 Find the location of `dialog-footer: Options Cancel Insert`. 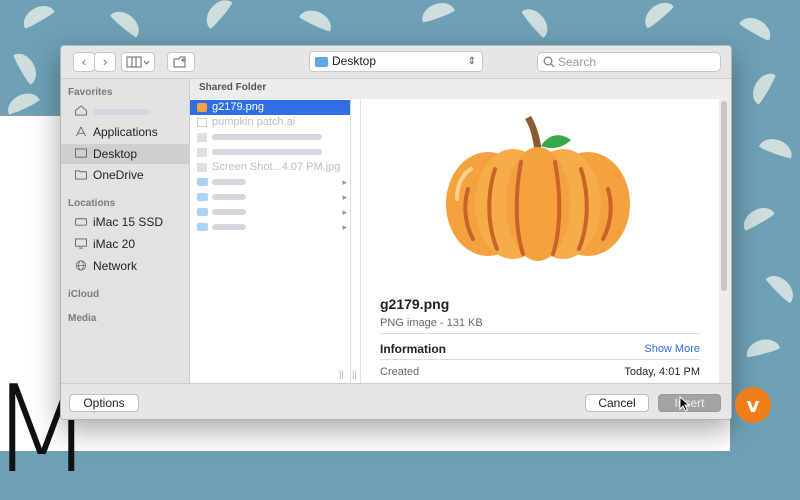

dialog-footer: Options Cancel Insert is located at coordinates (396, 401).